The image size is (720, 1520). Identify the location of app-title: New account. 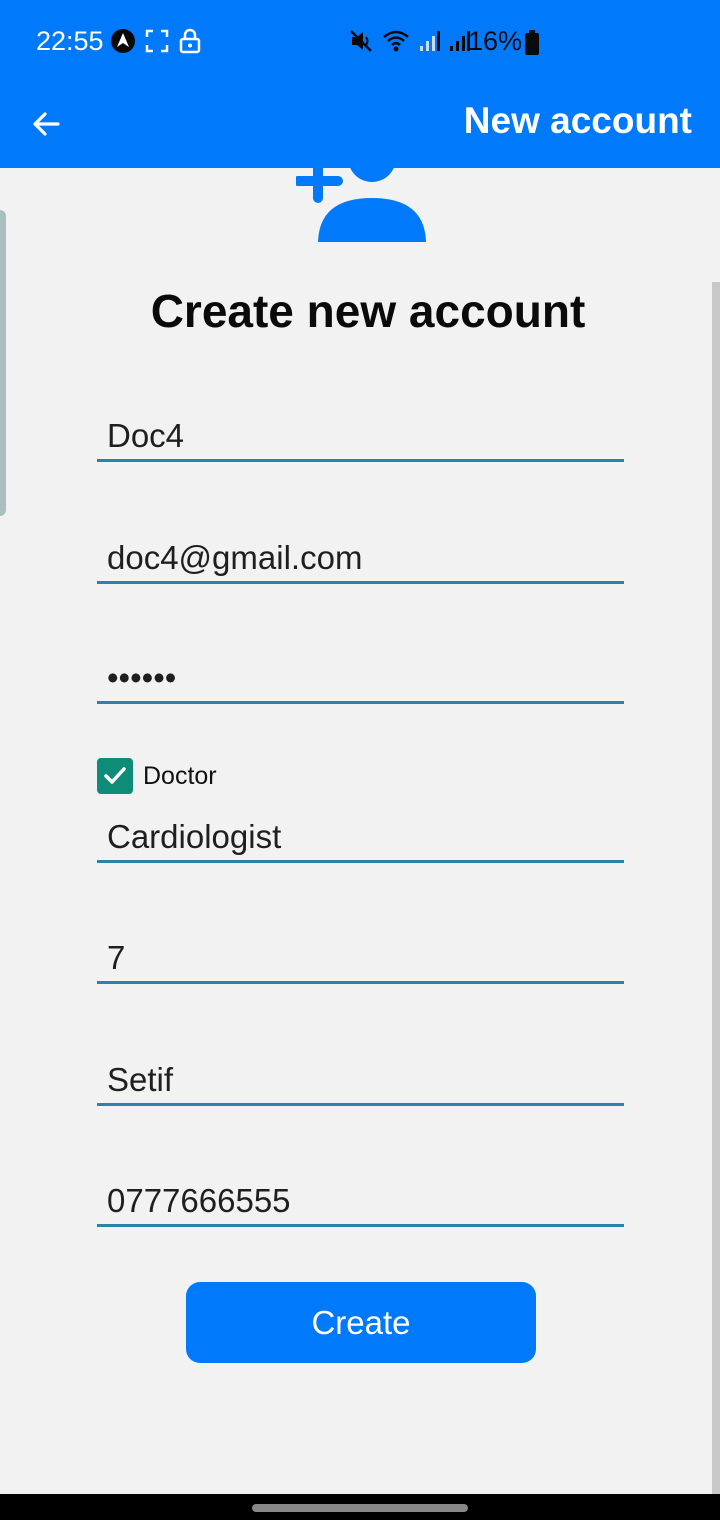
(577, 120).